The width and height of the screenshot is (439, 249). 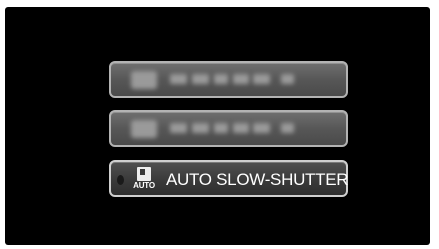 What do you see at coordinates (120, 180) in the screenshot?
I see `selection-cursor-icon` at bounding box center [120, 180].